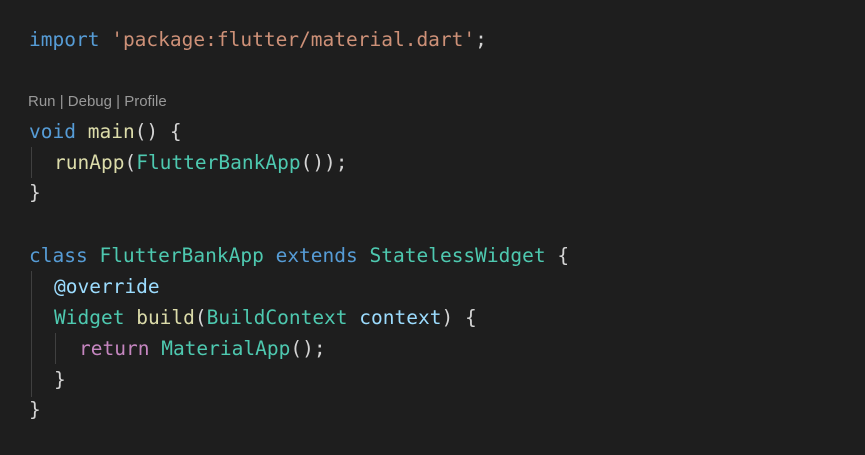 This screenshot has width=865, height=455. Describe the element at coordinates (165, 317) in the screenshot. I see `function-name: build` at that location.